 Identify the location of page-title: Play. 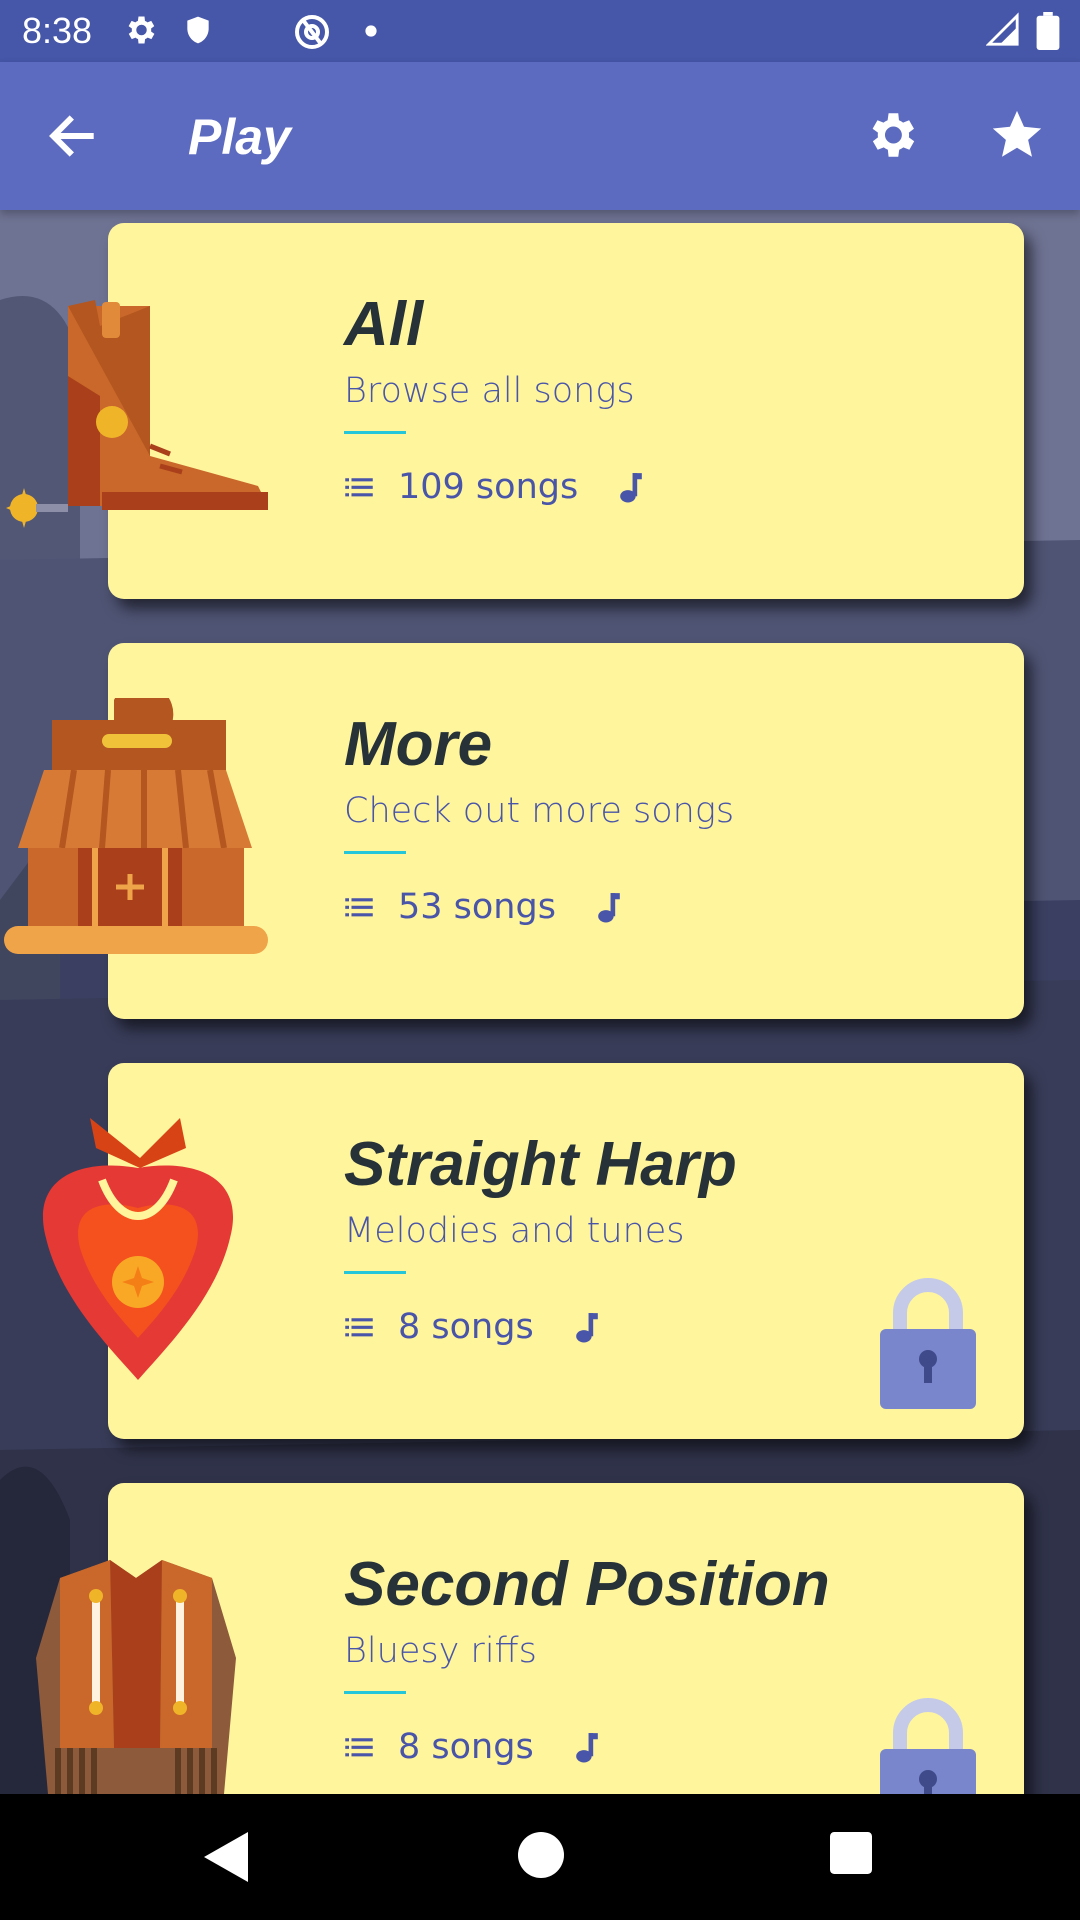
(239, 137).